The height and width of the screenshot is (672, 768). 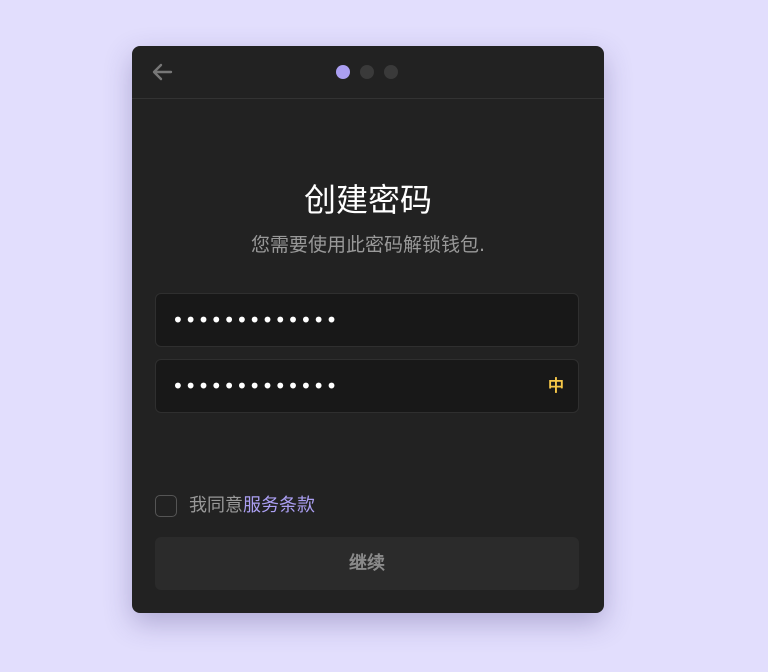 I want to click on page-title: 创建密码, so click(x=367, y=200).